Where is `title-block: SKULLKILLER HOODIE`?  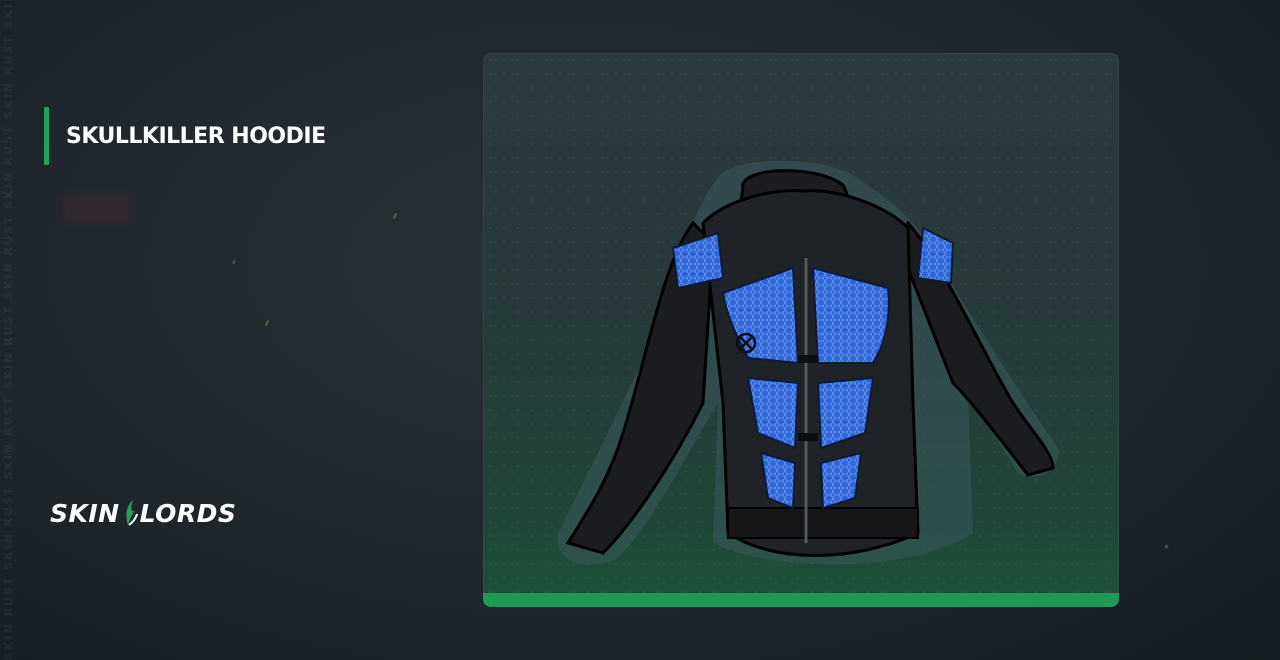
title-block: SKULLKILLER HOODIE is located at coordinates (185, 136).